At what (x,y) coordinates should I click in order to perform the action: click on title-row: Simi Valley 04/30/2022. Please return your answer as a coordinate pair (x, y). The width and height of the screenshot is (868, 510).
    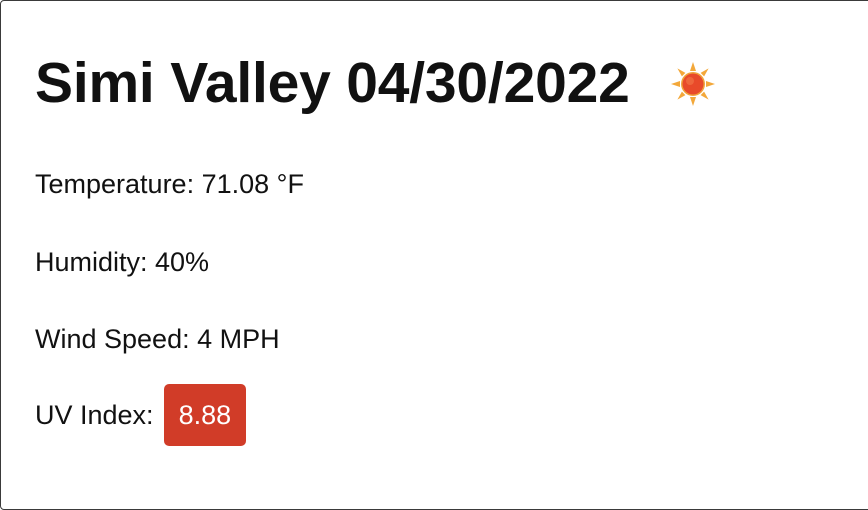
    Looking at the image, I should click on (375, 83).